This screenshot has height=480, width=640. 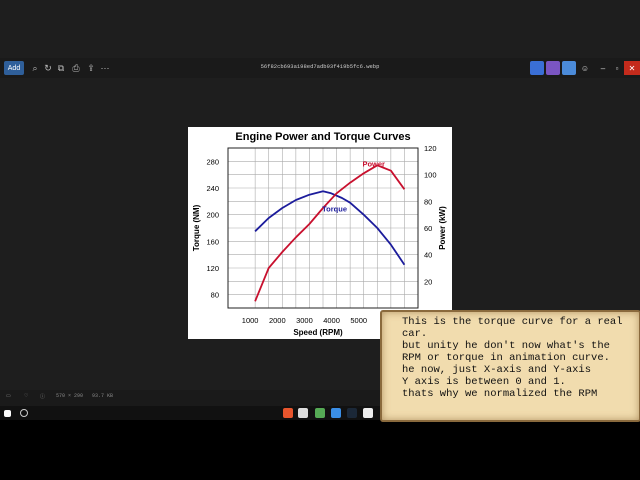 What do you see at coordinates (497, 370) in the screenshot?
I see `note-line: he now, just X-axis and Y-axis` at bounding box center [497, 370].